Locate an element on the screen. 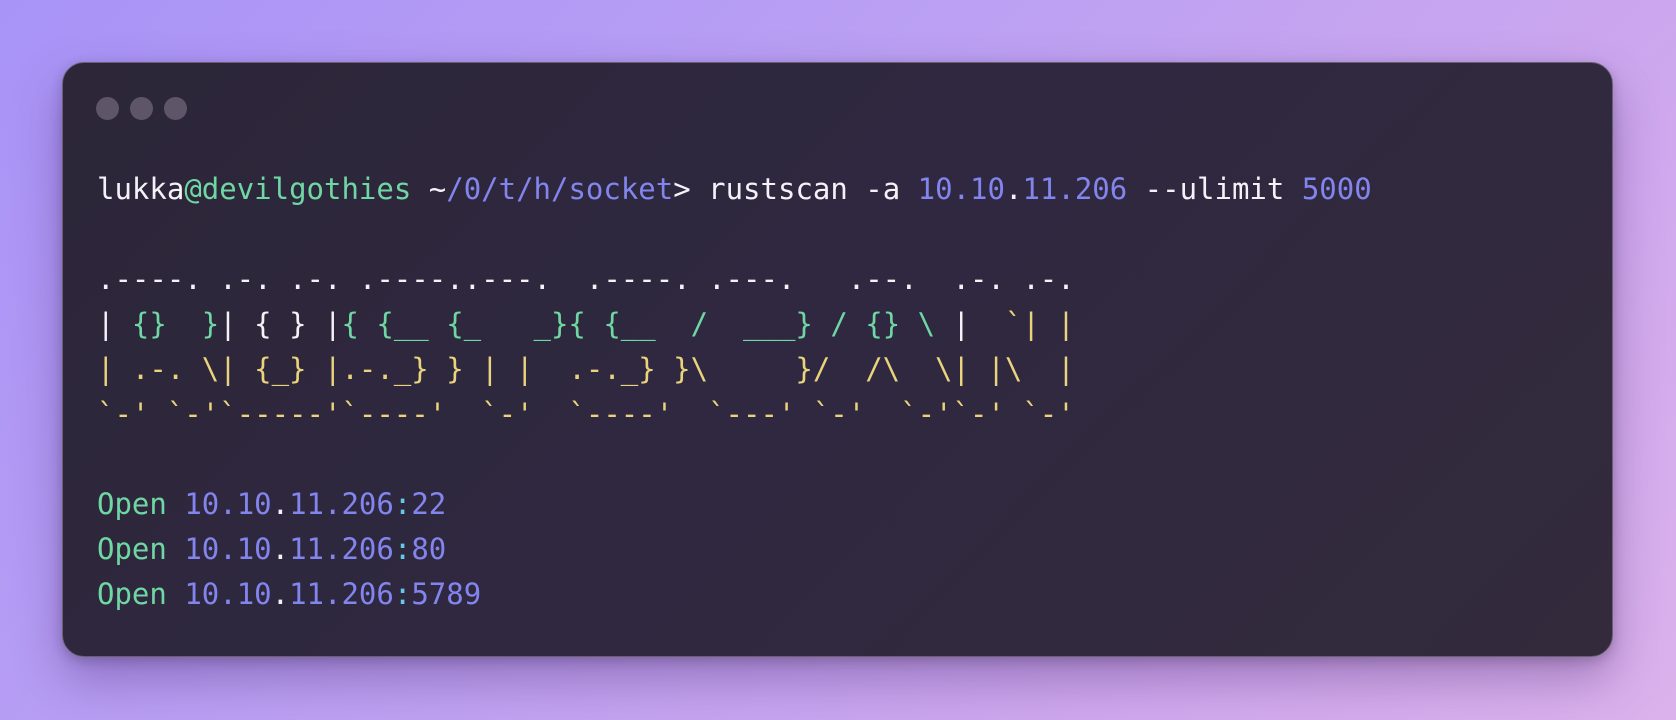  minimize-button is located at coordinates (141, 108).